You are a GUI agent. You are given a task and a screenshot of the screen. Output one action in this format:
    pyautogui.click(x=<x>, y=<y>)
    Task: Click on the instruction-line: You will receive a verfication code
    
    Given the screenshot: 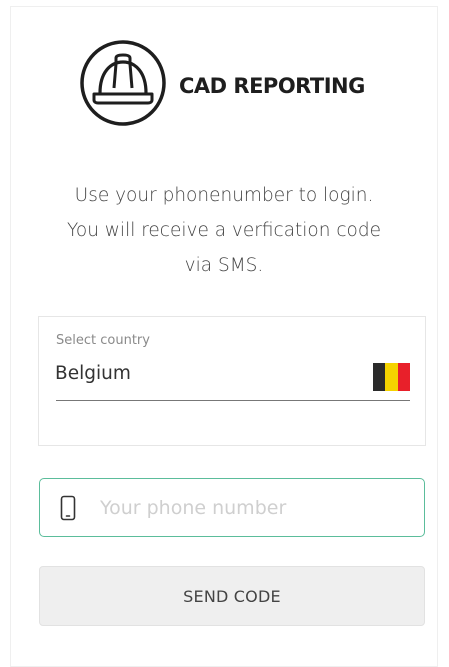 What is the action you would take?
    pyautogui.click(x=224, y=230)
    